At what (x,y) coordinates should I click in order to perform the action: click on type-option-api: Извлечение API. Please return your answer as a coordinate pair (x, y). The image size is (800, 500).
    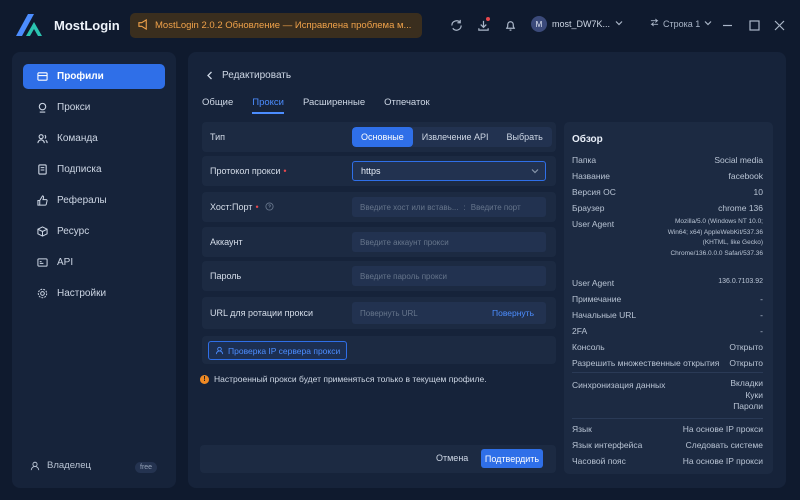
    Looking at the image, I should click on (455, 137).